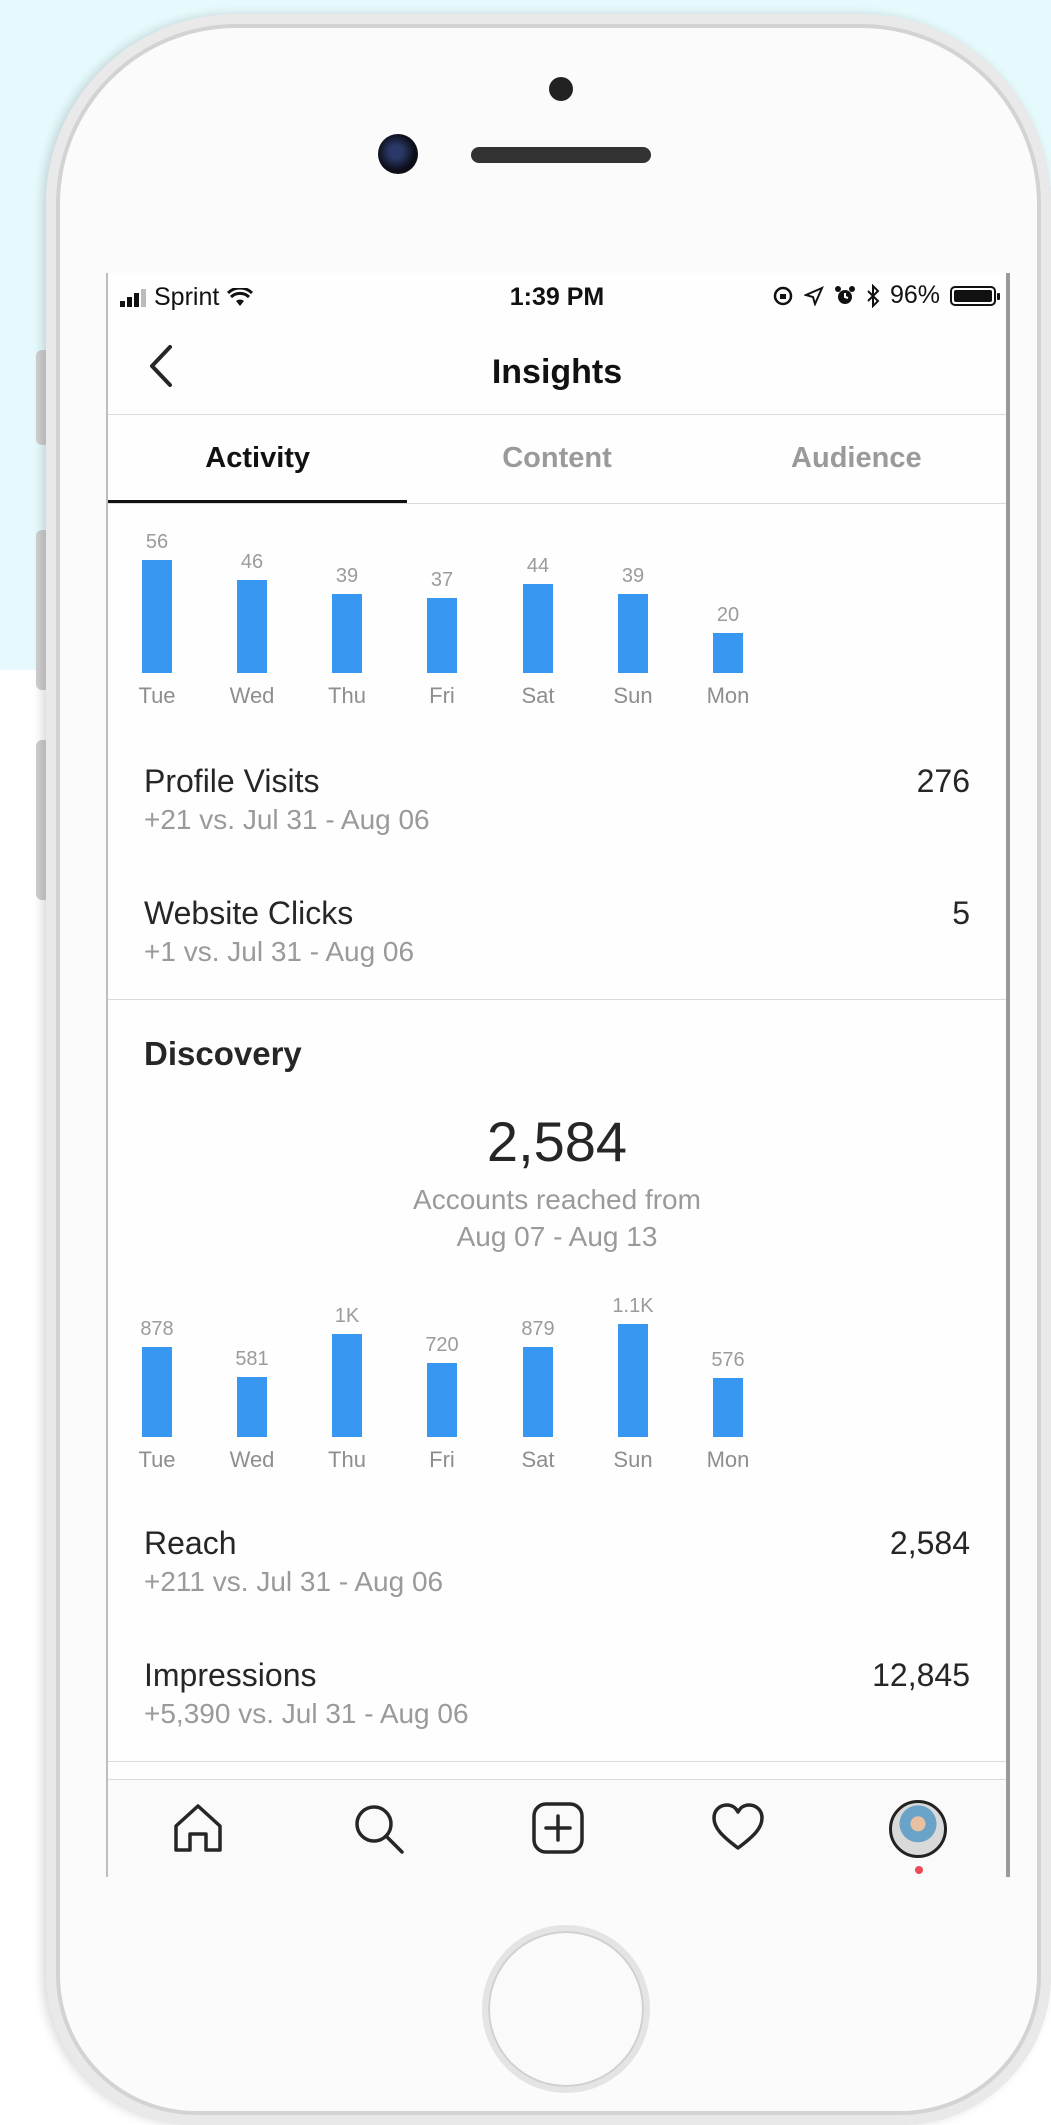  What do you see at coordinates (223, 1053) in the screenshot?
I see `discovery-title: Discovery` at bounding box center [223, 1053].